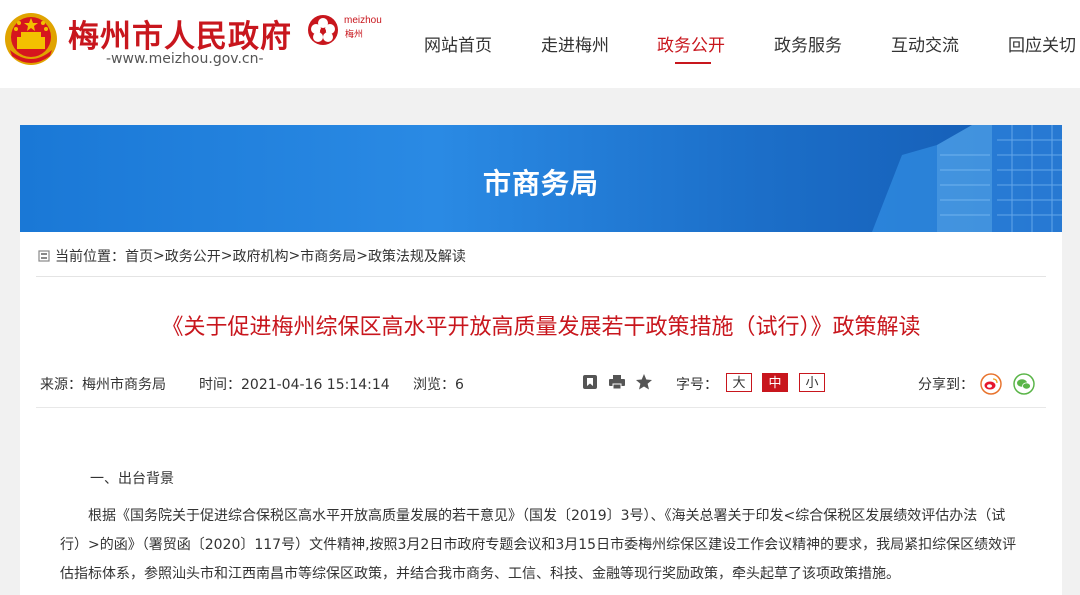  I want to click on nav-item-about-meizhou: 走进梅州, so click(575, 43).